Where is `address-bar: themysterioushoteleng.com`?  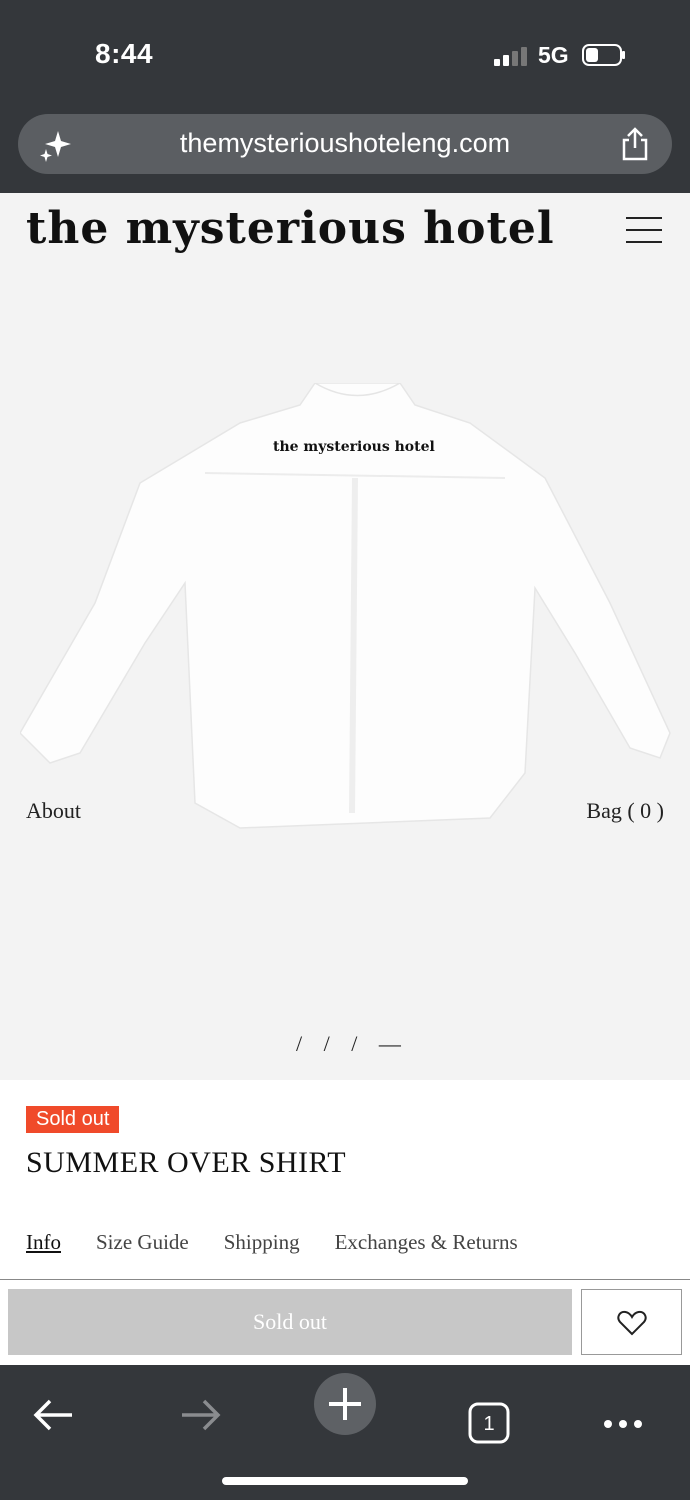 address-bar: themysterioushoteleng.com is located at coordinates (345, 144).